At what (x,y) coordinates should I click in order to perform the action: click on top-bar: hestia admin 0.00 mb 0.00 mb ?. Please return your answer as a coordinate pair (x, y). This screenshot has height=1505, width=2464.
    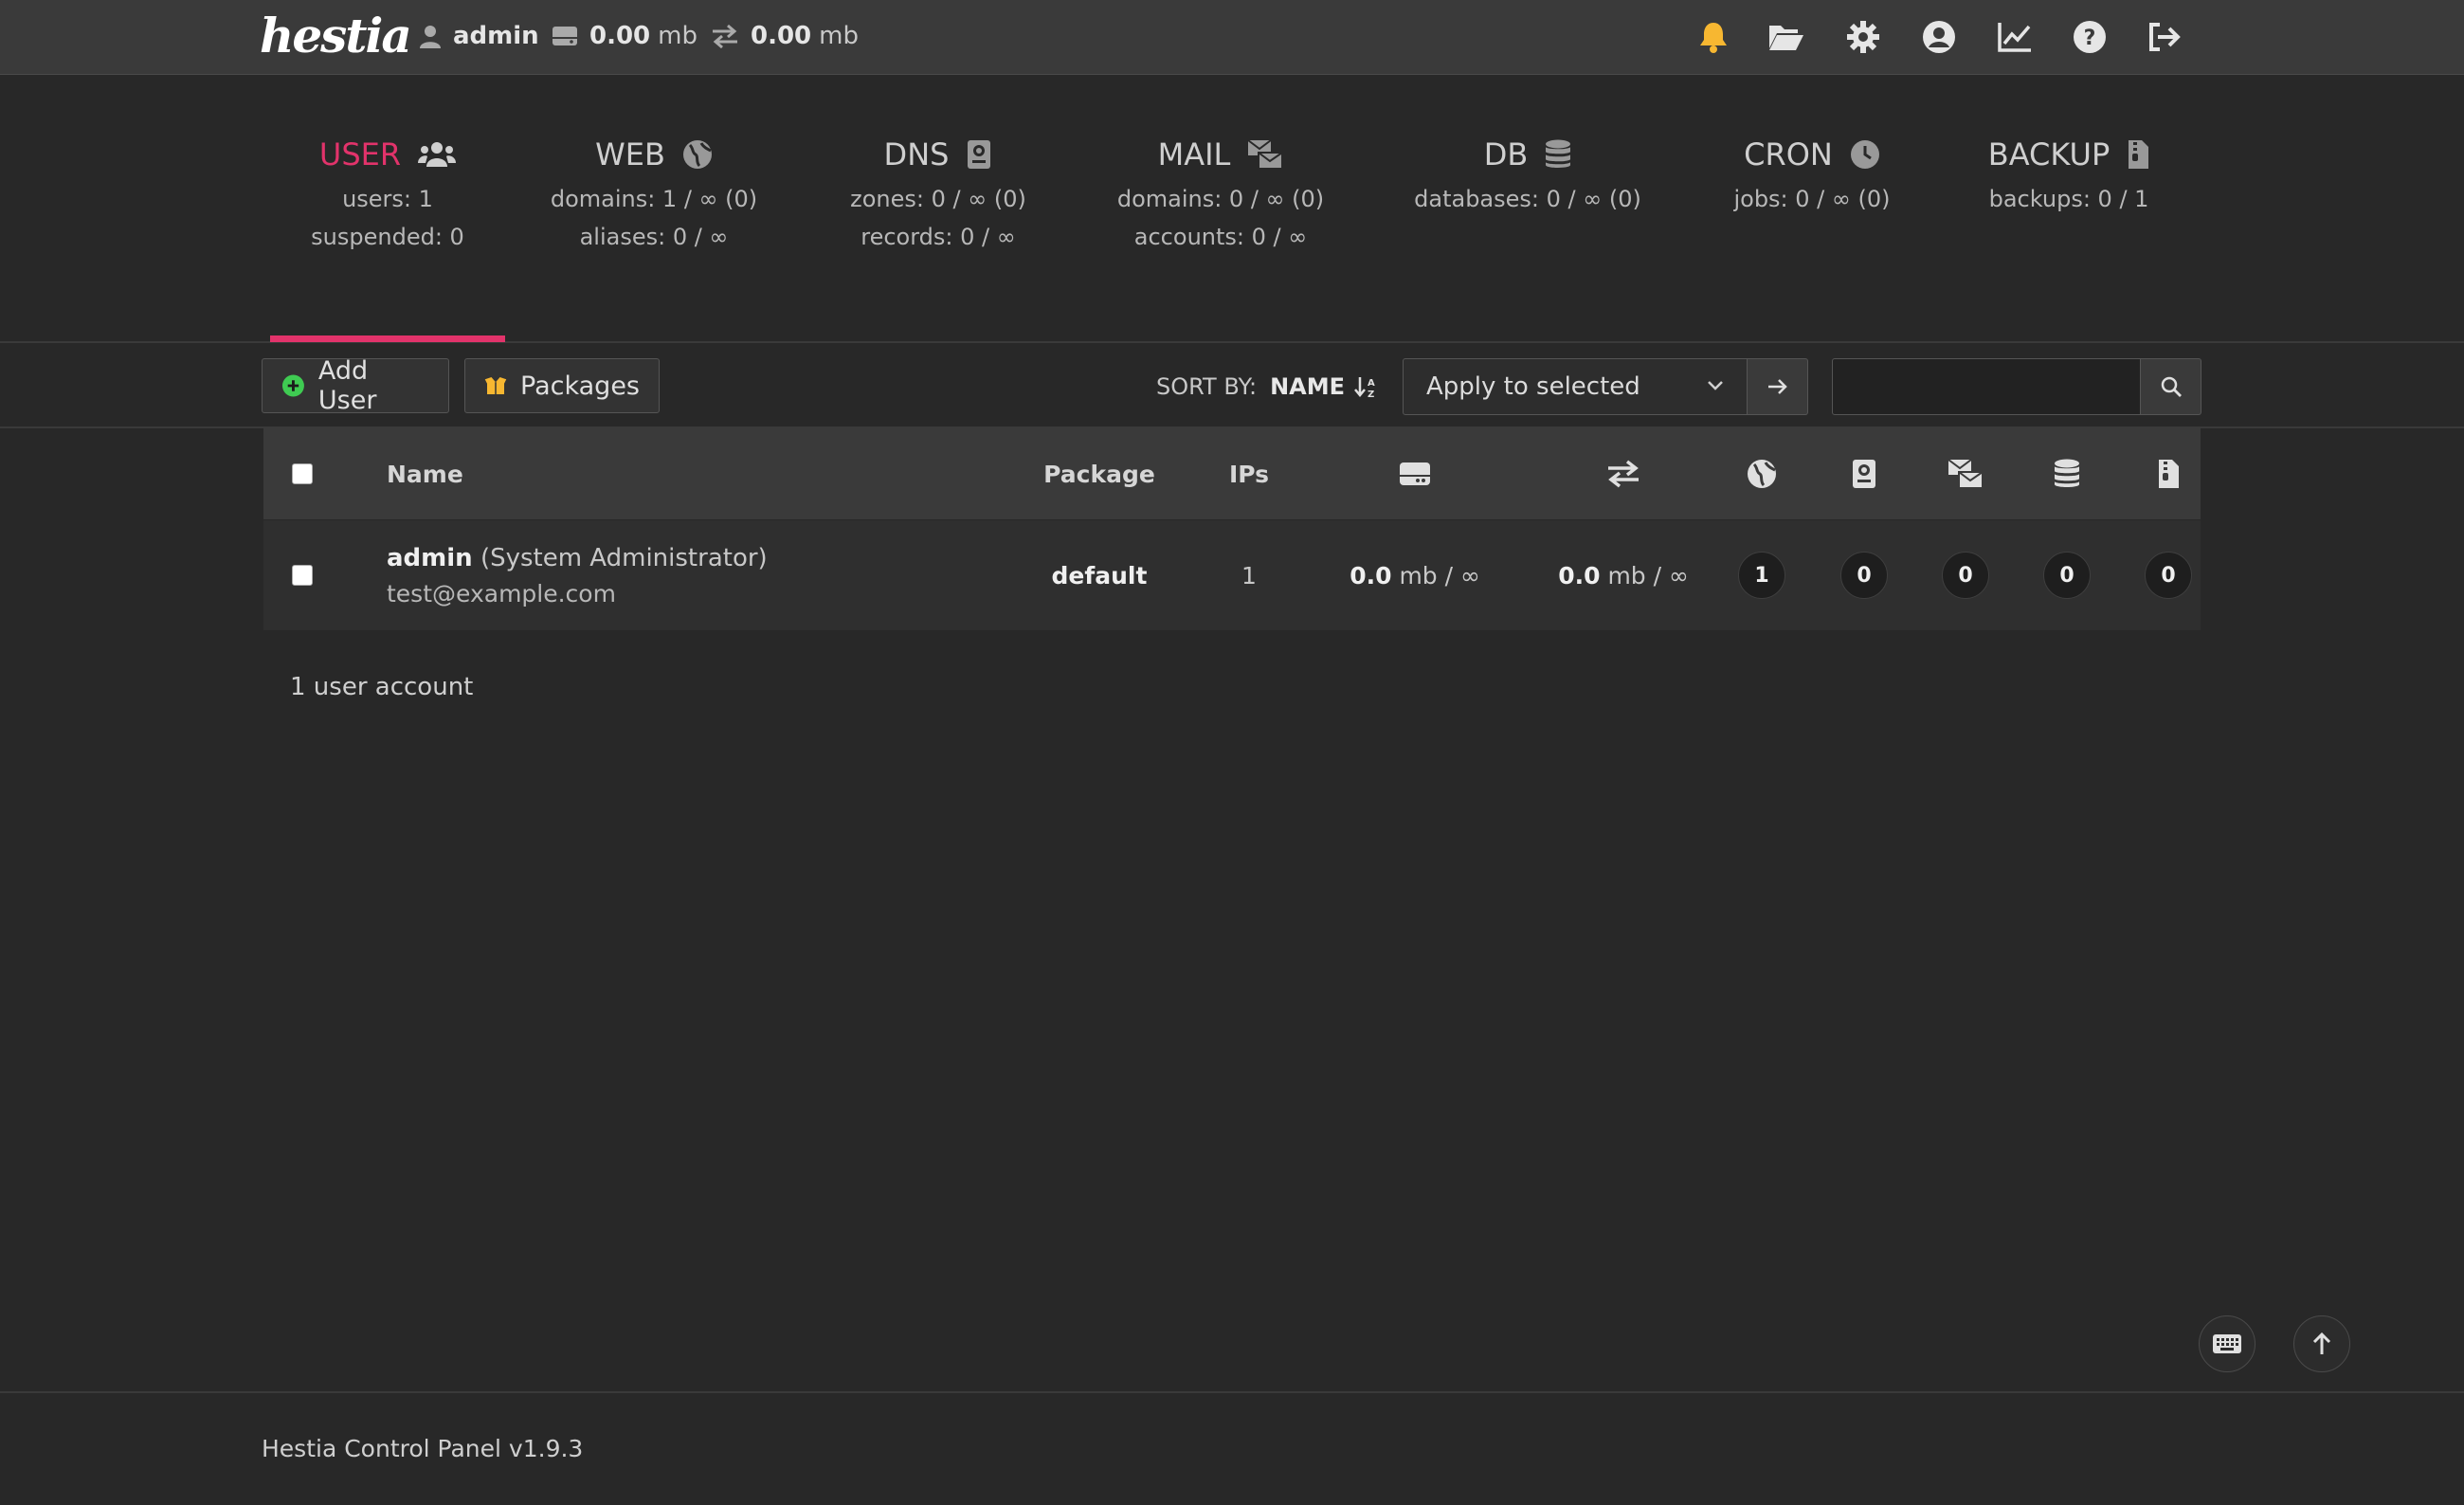
    Looking at the image, I should click on (1232, 38).